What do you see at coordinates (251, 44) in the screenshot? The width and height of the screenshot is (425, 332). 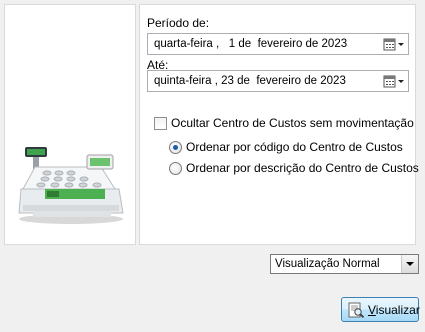 I see `periodo-date-text: quarta-feira , 1 de fevereiro de 2023` at bounding box center [251, 44].